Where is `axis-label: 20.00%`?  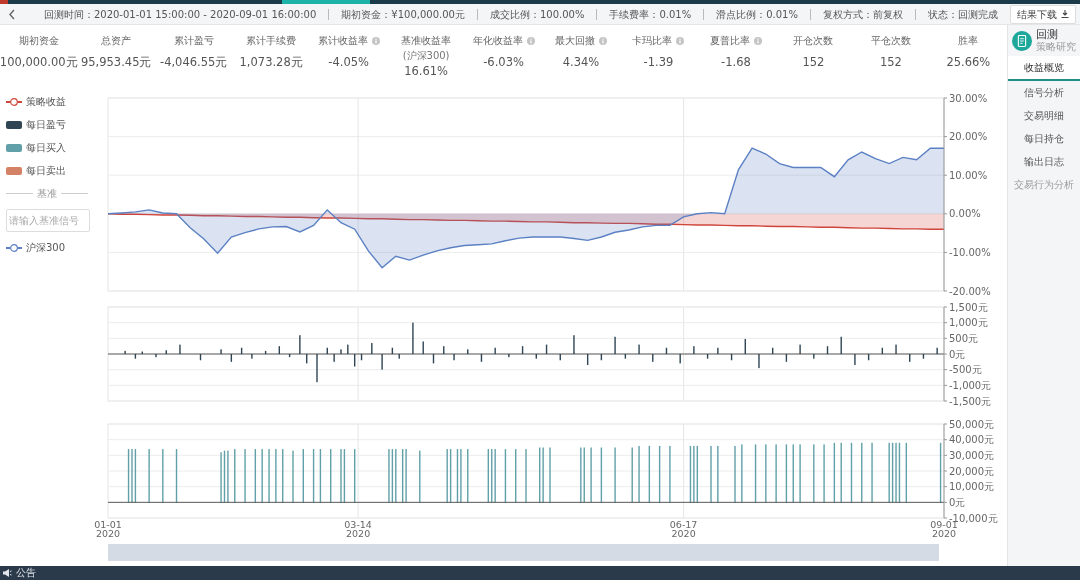
axis-label: 20.00% is located at coordinates (968, 137).